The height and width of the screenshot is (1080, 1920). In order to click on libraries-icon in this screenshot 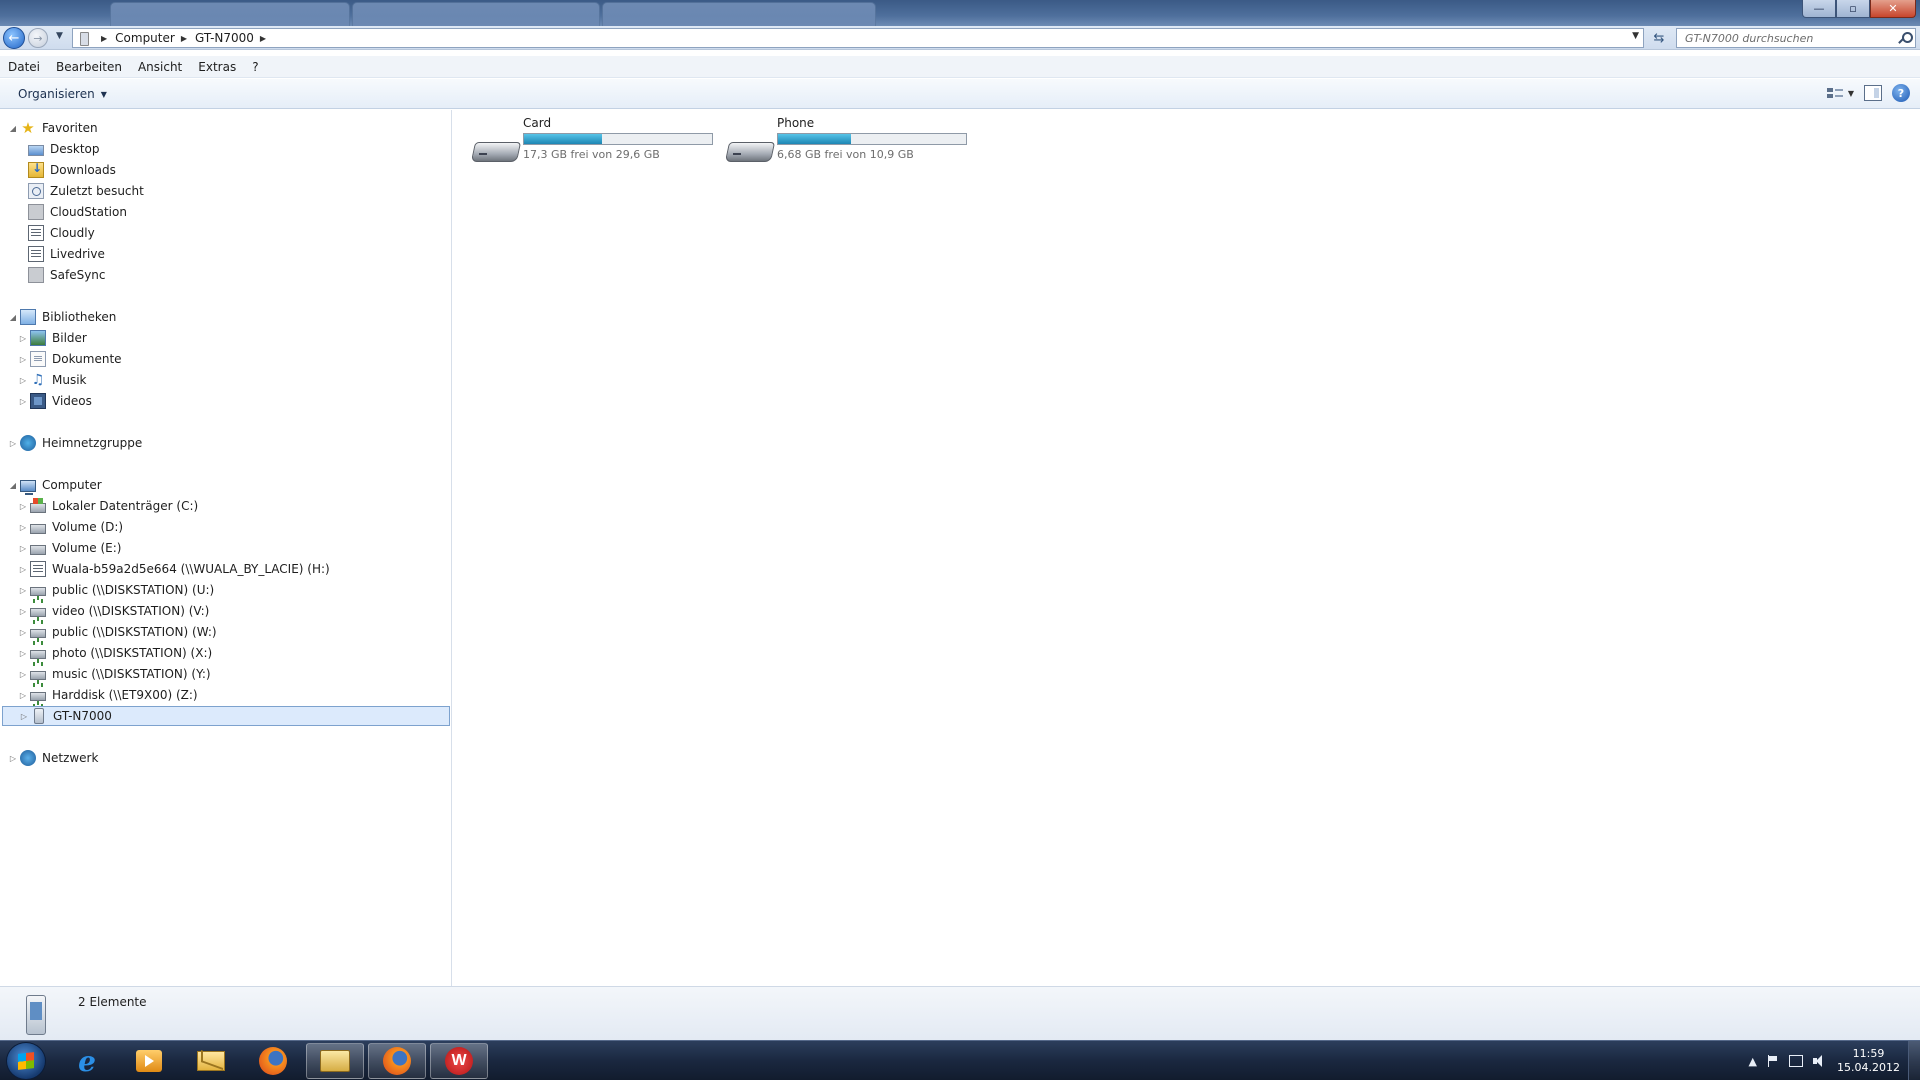, I will do `click(28, 317)`.